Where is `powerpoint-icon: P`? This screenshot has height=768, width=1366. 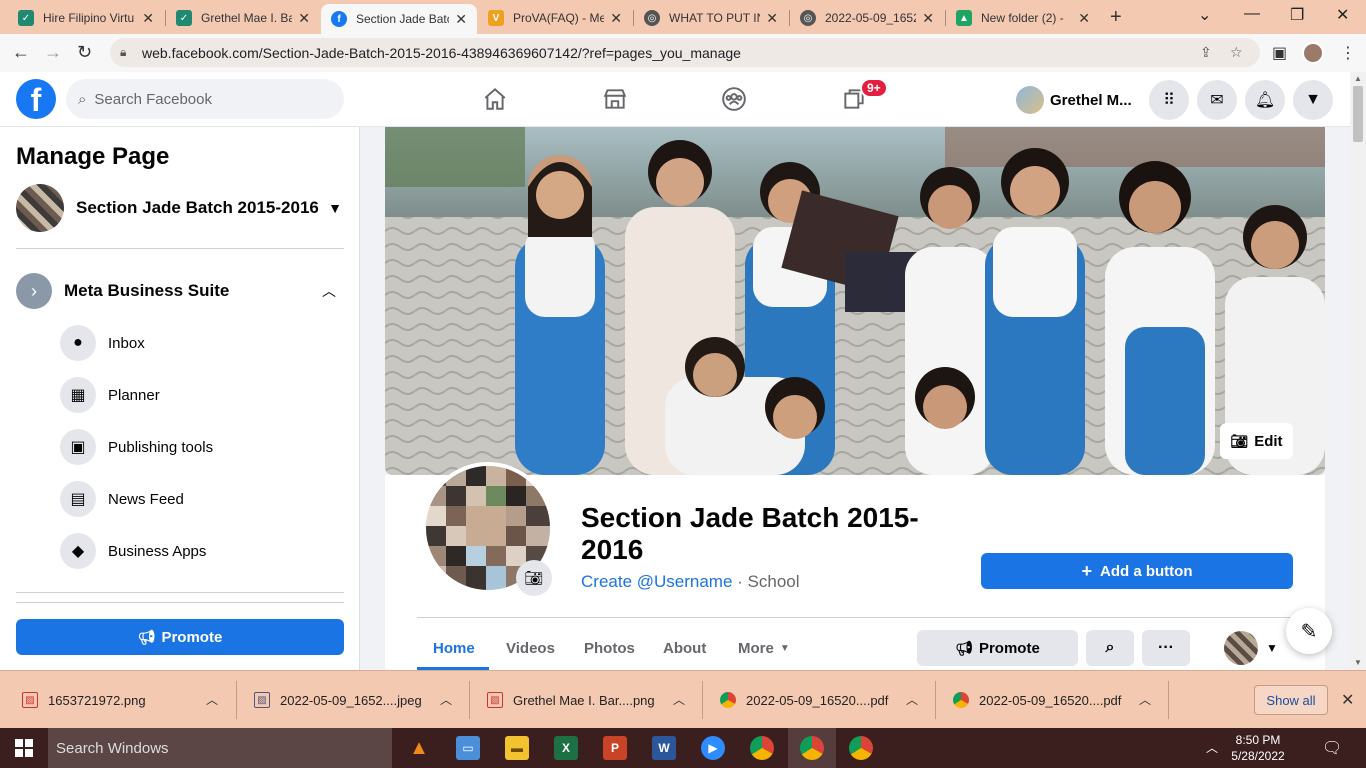 powerpoint-icon: P is located at coordinates (615, 748).